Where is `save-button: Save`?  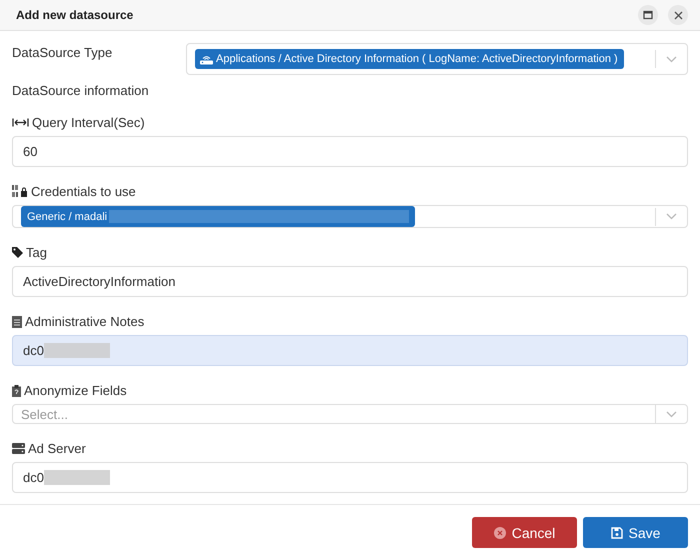
save-button: Save is located at coordinates (635, 532).